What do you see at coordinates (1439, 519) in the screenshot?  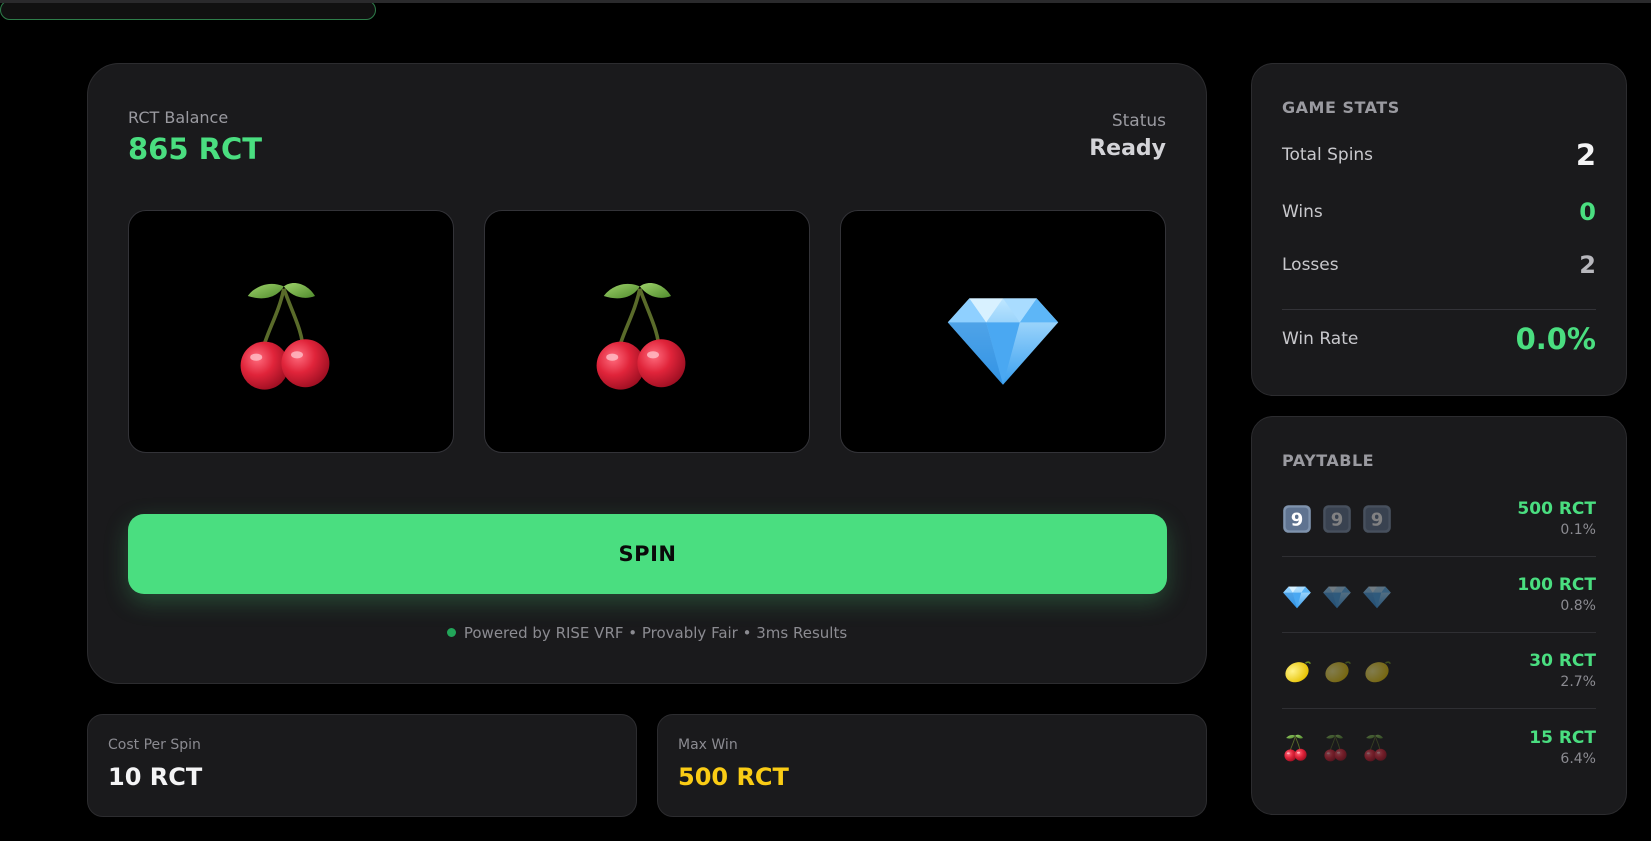 I see `paytable-row: 500 RCT 0.1%` at bounding box center [1439, 519].